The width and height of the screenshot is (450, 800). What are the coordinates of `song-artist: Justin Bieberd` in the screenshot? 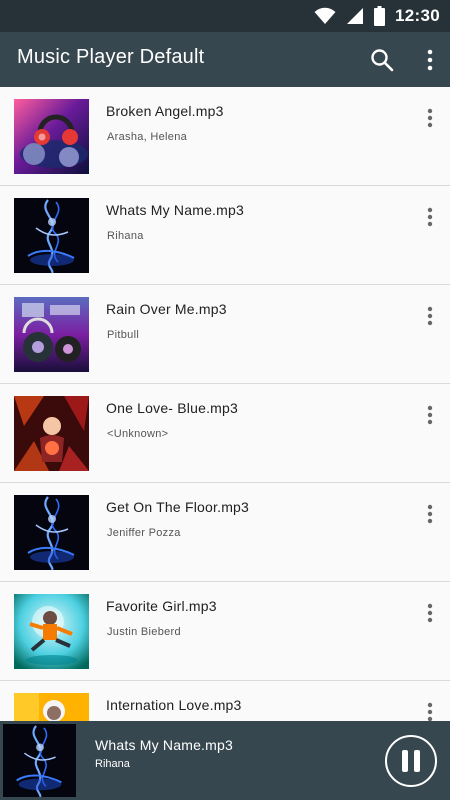 It's located at (144, 632).